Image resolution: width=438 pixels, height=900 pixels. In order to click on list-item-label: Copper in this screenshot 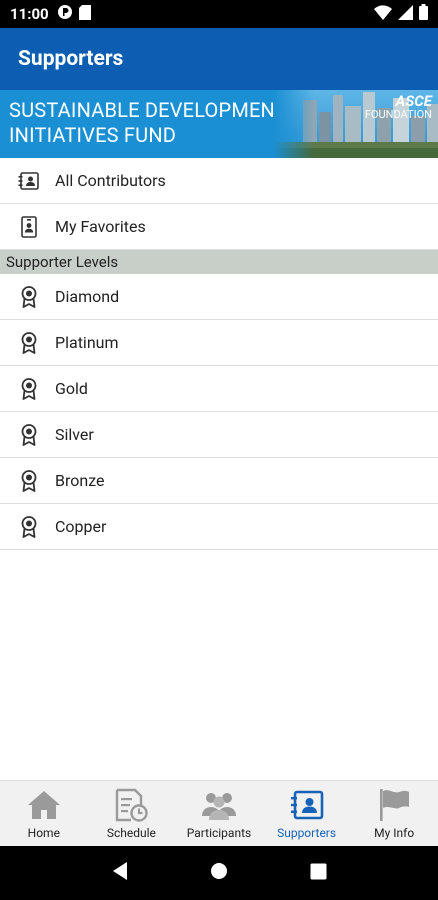, I will do `click(81, 526)`.